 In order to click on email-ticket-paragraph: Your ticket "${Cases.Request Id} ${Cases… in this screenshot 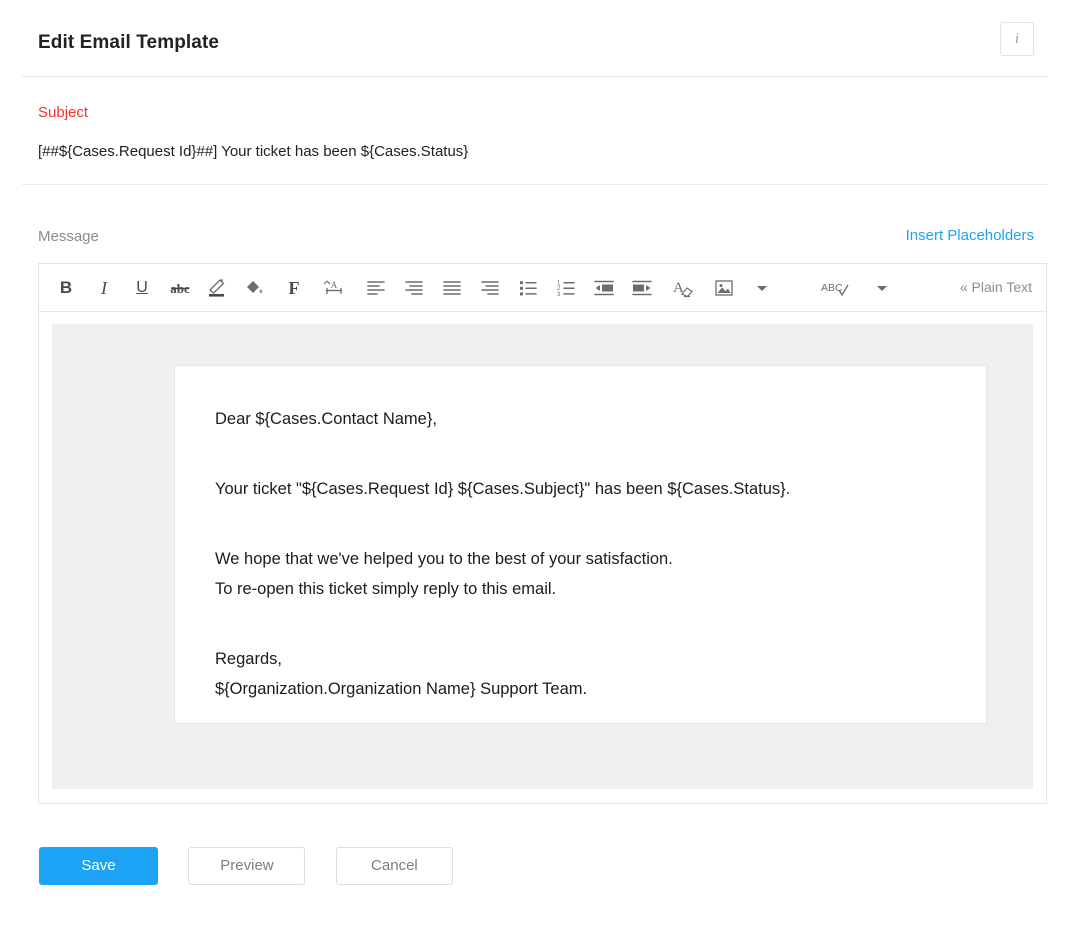, I will do `click(588, 489)`.